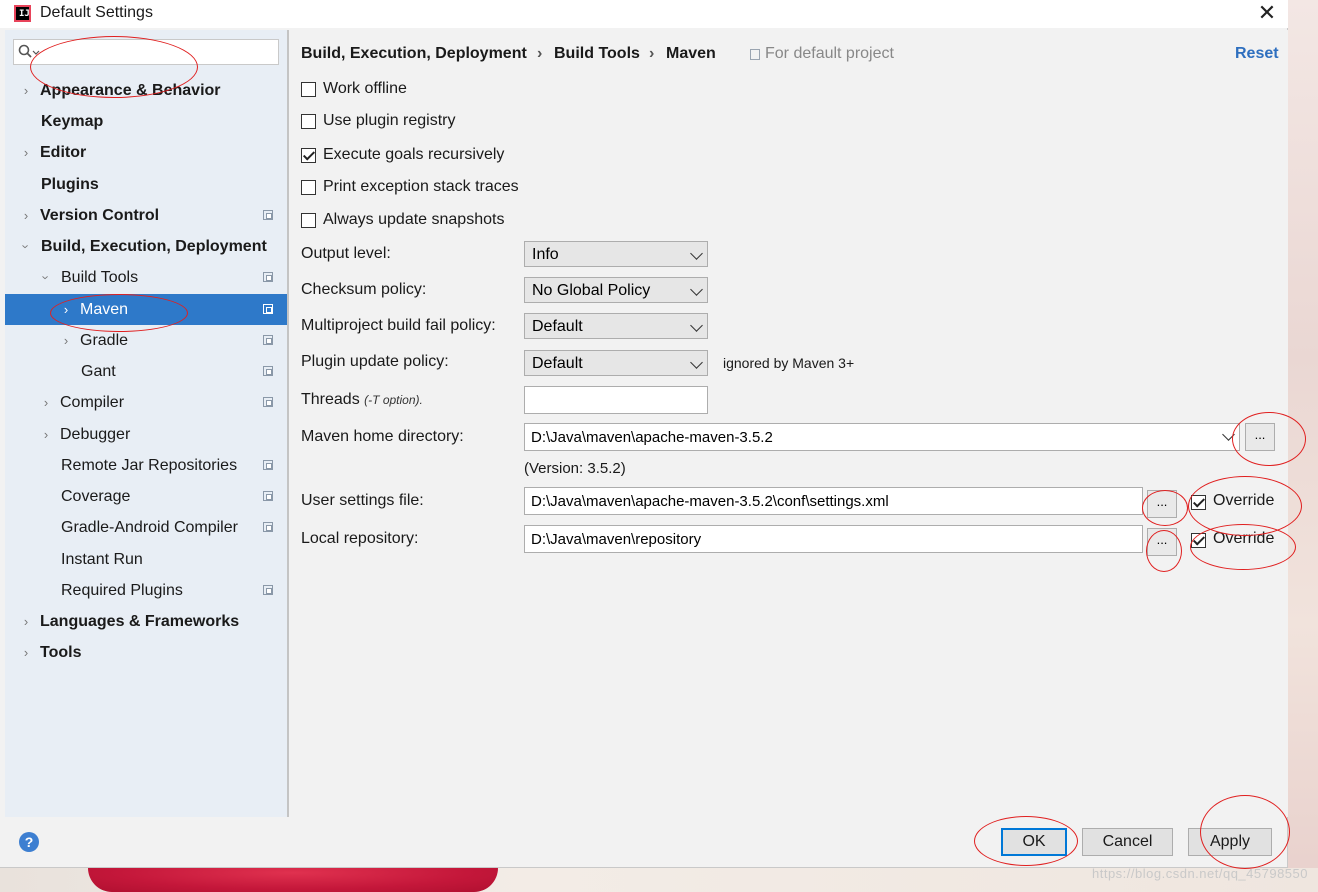 This screenshot has height=892, width=1318. I want to click on sidebar-item-gradle: › Gradle, so click(146, 340).